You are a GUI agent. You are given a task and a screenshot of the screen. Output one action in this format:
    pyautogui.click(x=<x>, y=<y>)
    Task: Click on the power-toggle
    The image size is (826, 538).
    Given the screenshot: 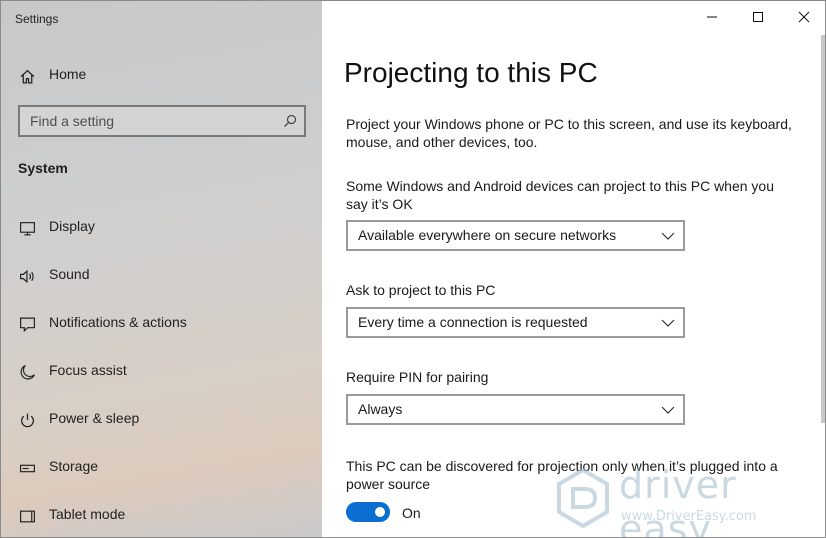 What is the action you would take?
    pyautogui.click(x=368, y=512)
    